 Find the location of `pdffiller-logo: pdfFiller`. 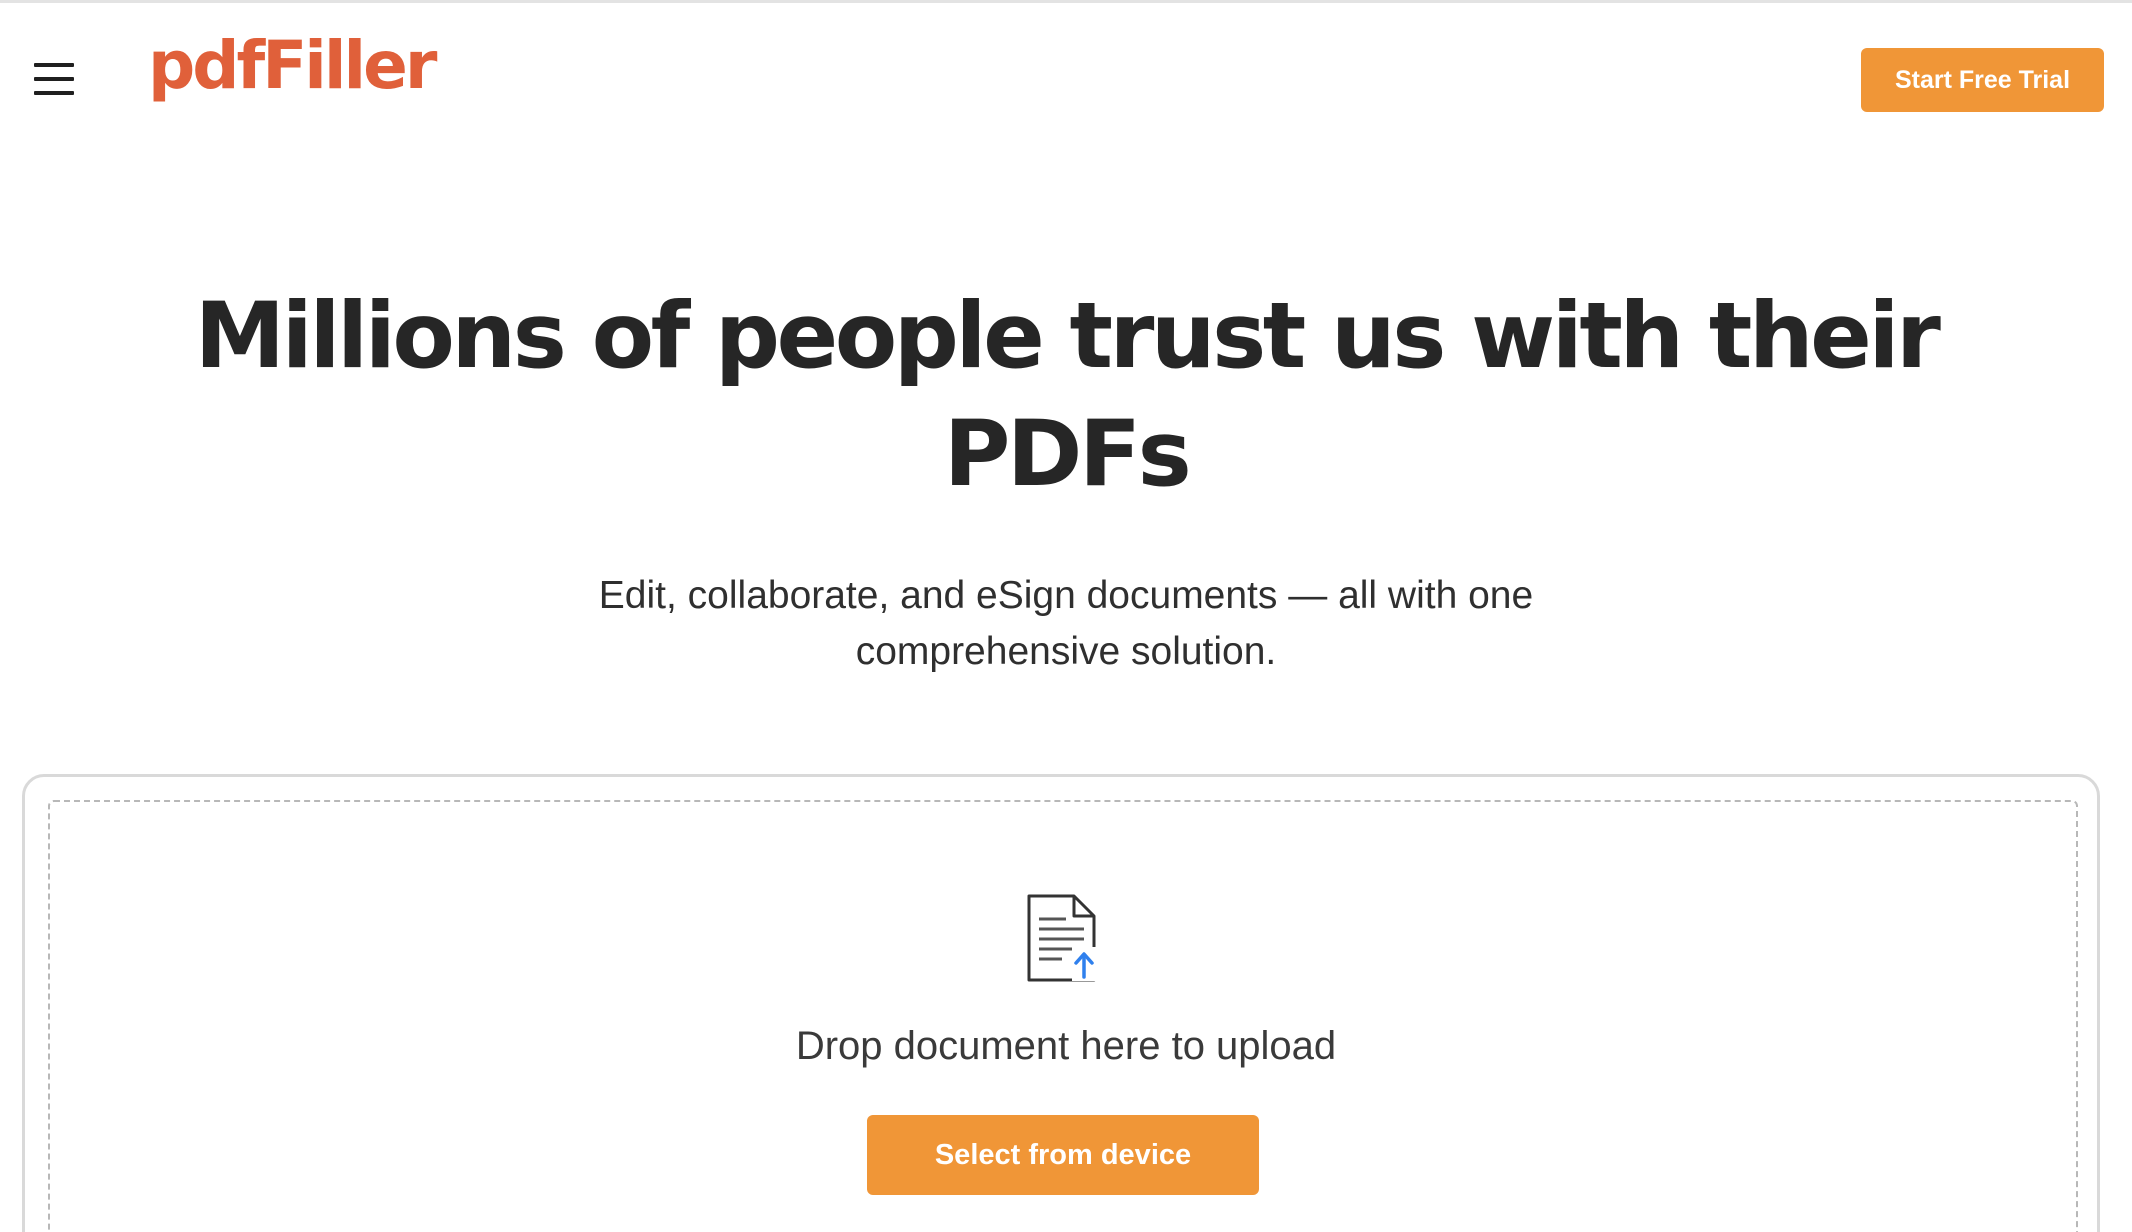

pdffiller-logo: pdfFiller is located at coordinates (292, 66).